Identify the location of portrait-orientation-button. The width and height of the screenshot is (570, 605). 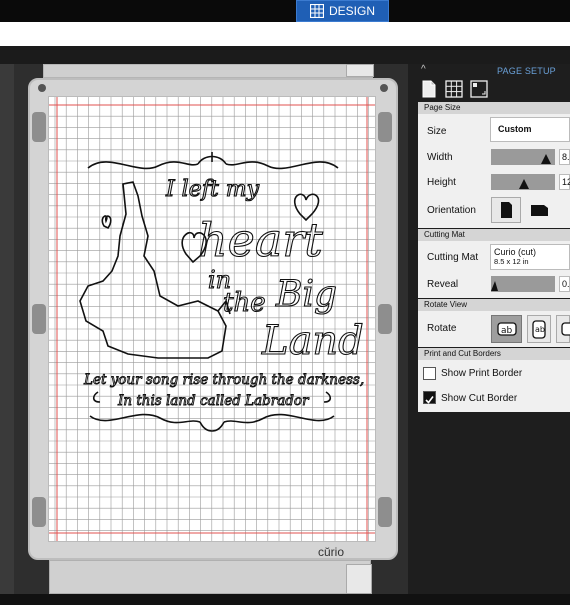
(506, 210).